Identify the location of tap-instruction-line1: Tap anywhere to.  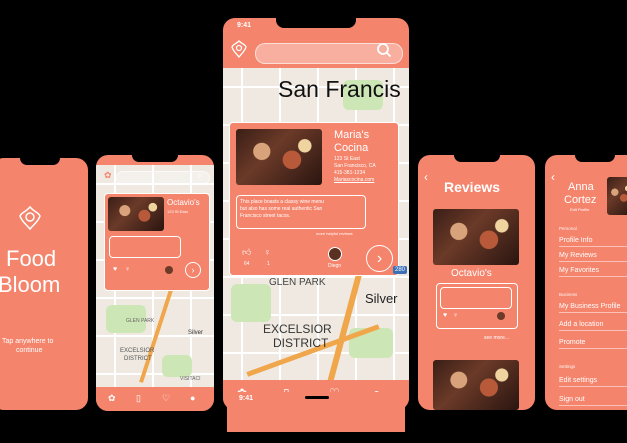
(28, 341).